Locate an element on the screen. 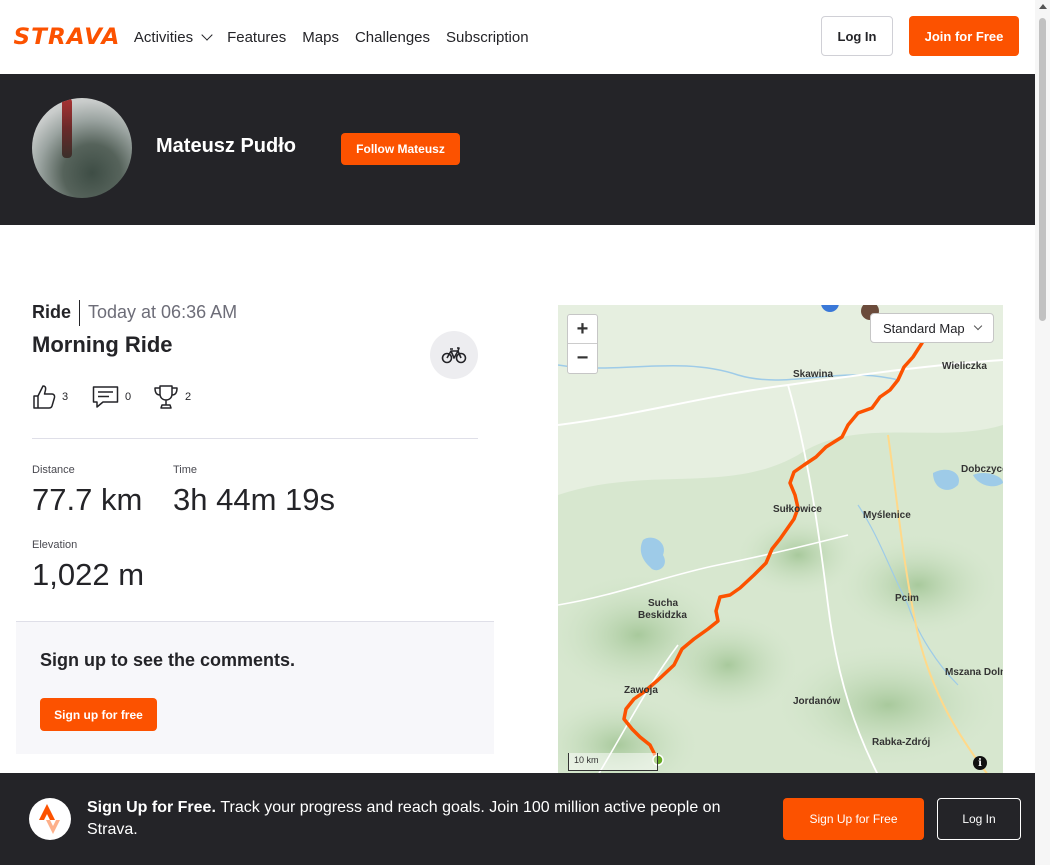 The width and height of the screenshot is (1050, 865). time-value: 3h 44m 19s is located at coordinates (254, 499).